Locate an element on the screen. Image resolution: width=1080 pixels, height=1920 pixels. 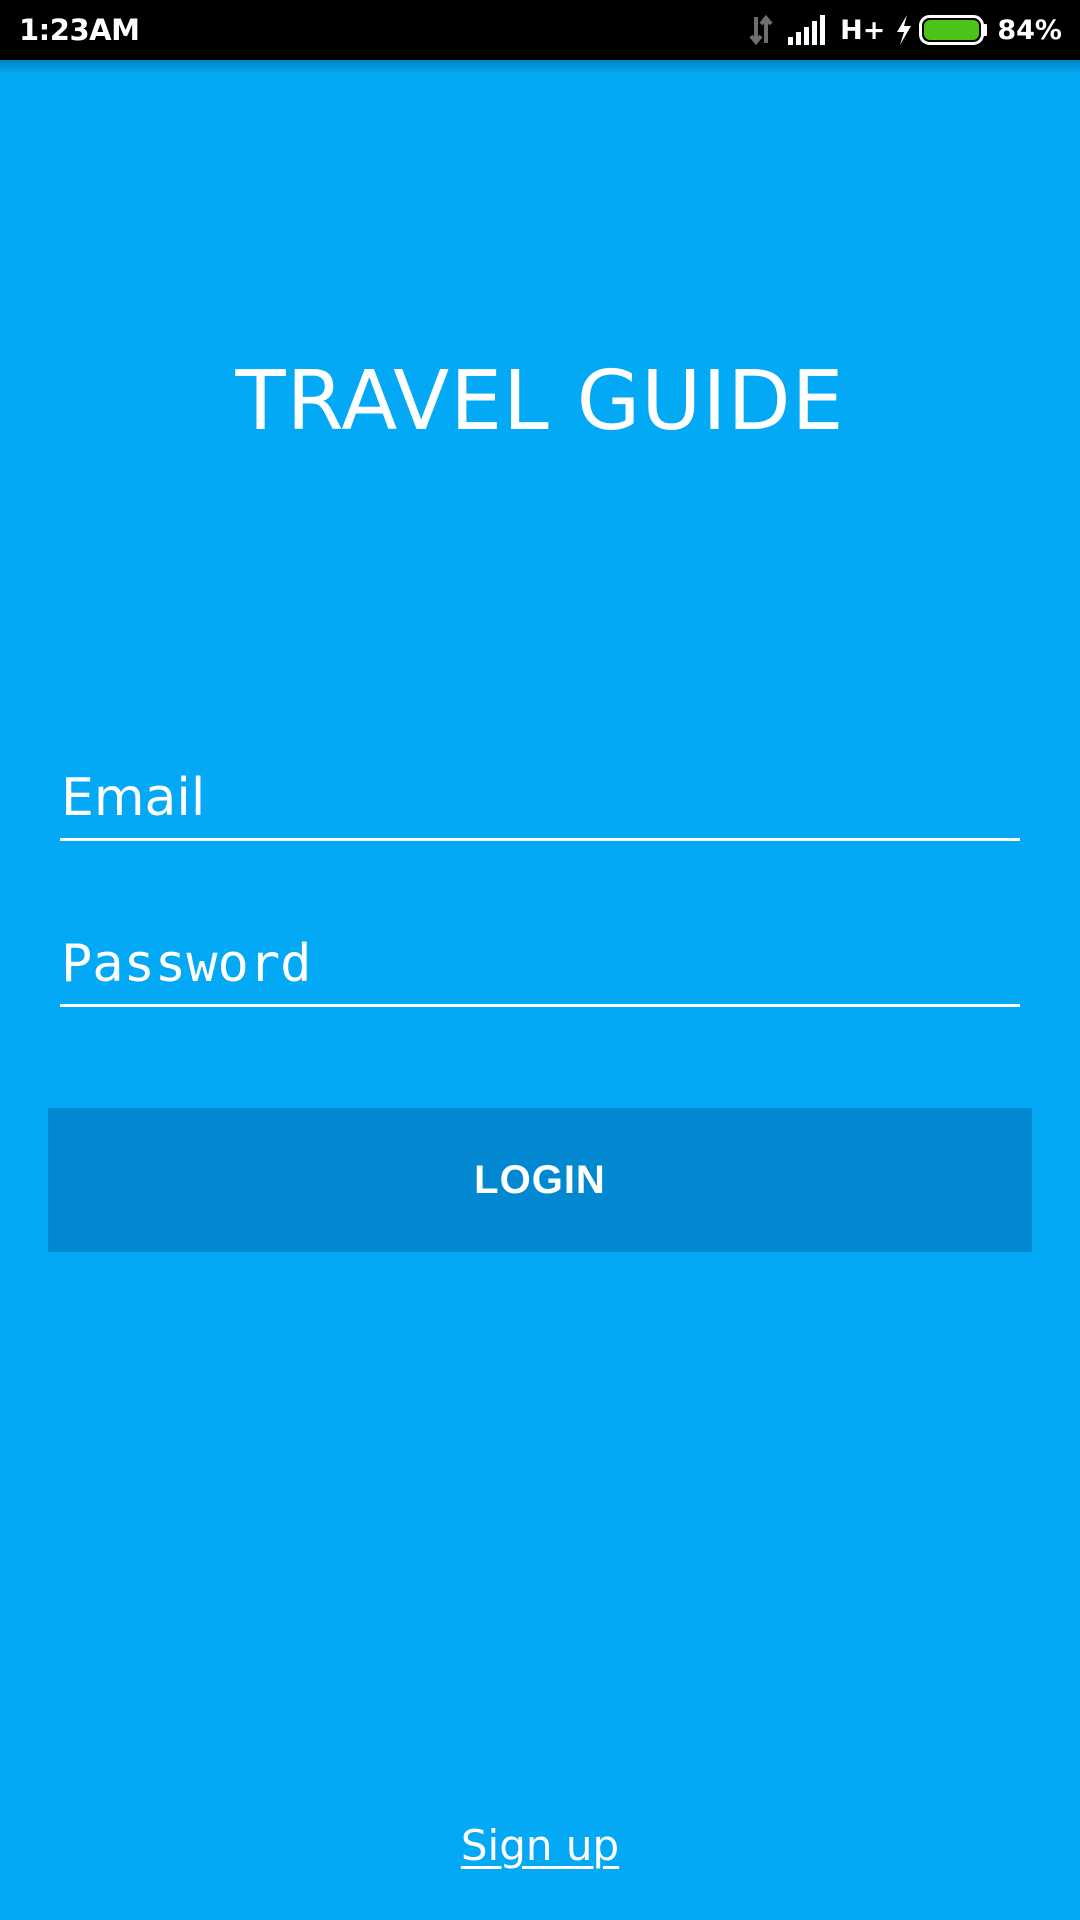
email-field-container is located at coordinates (540, 801).